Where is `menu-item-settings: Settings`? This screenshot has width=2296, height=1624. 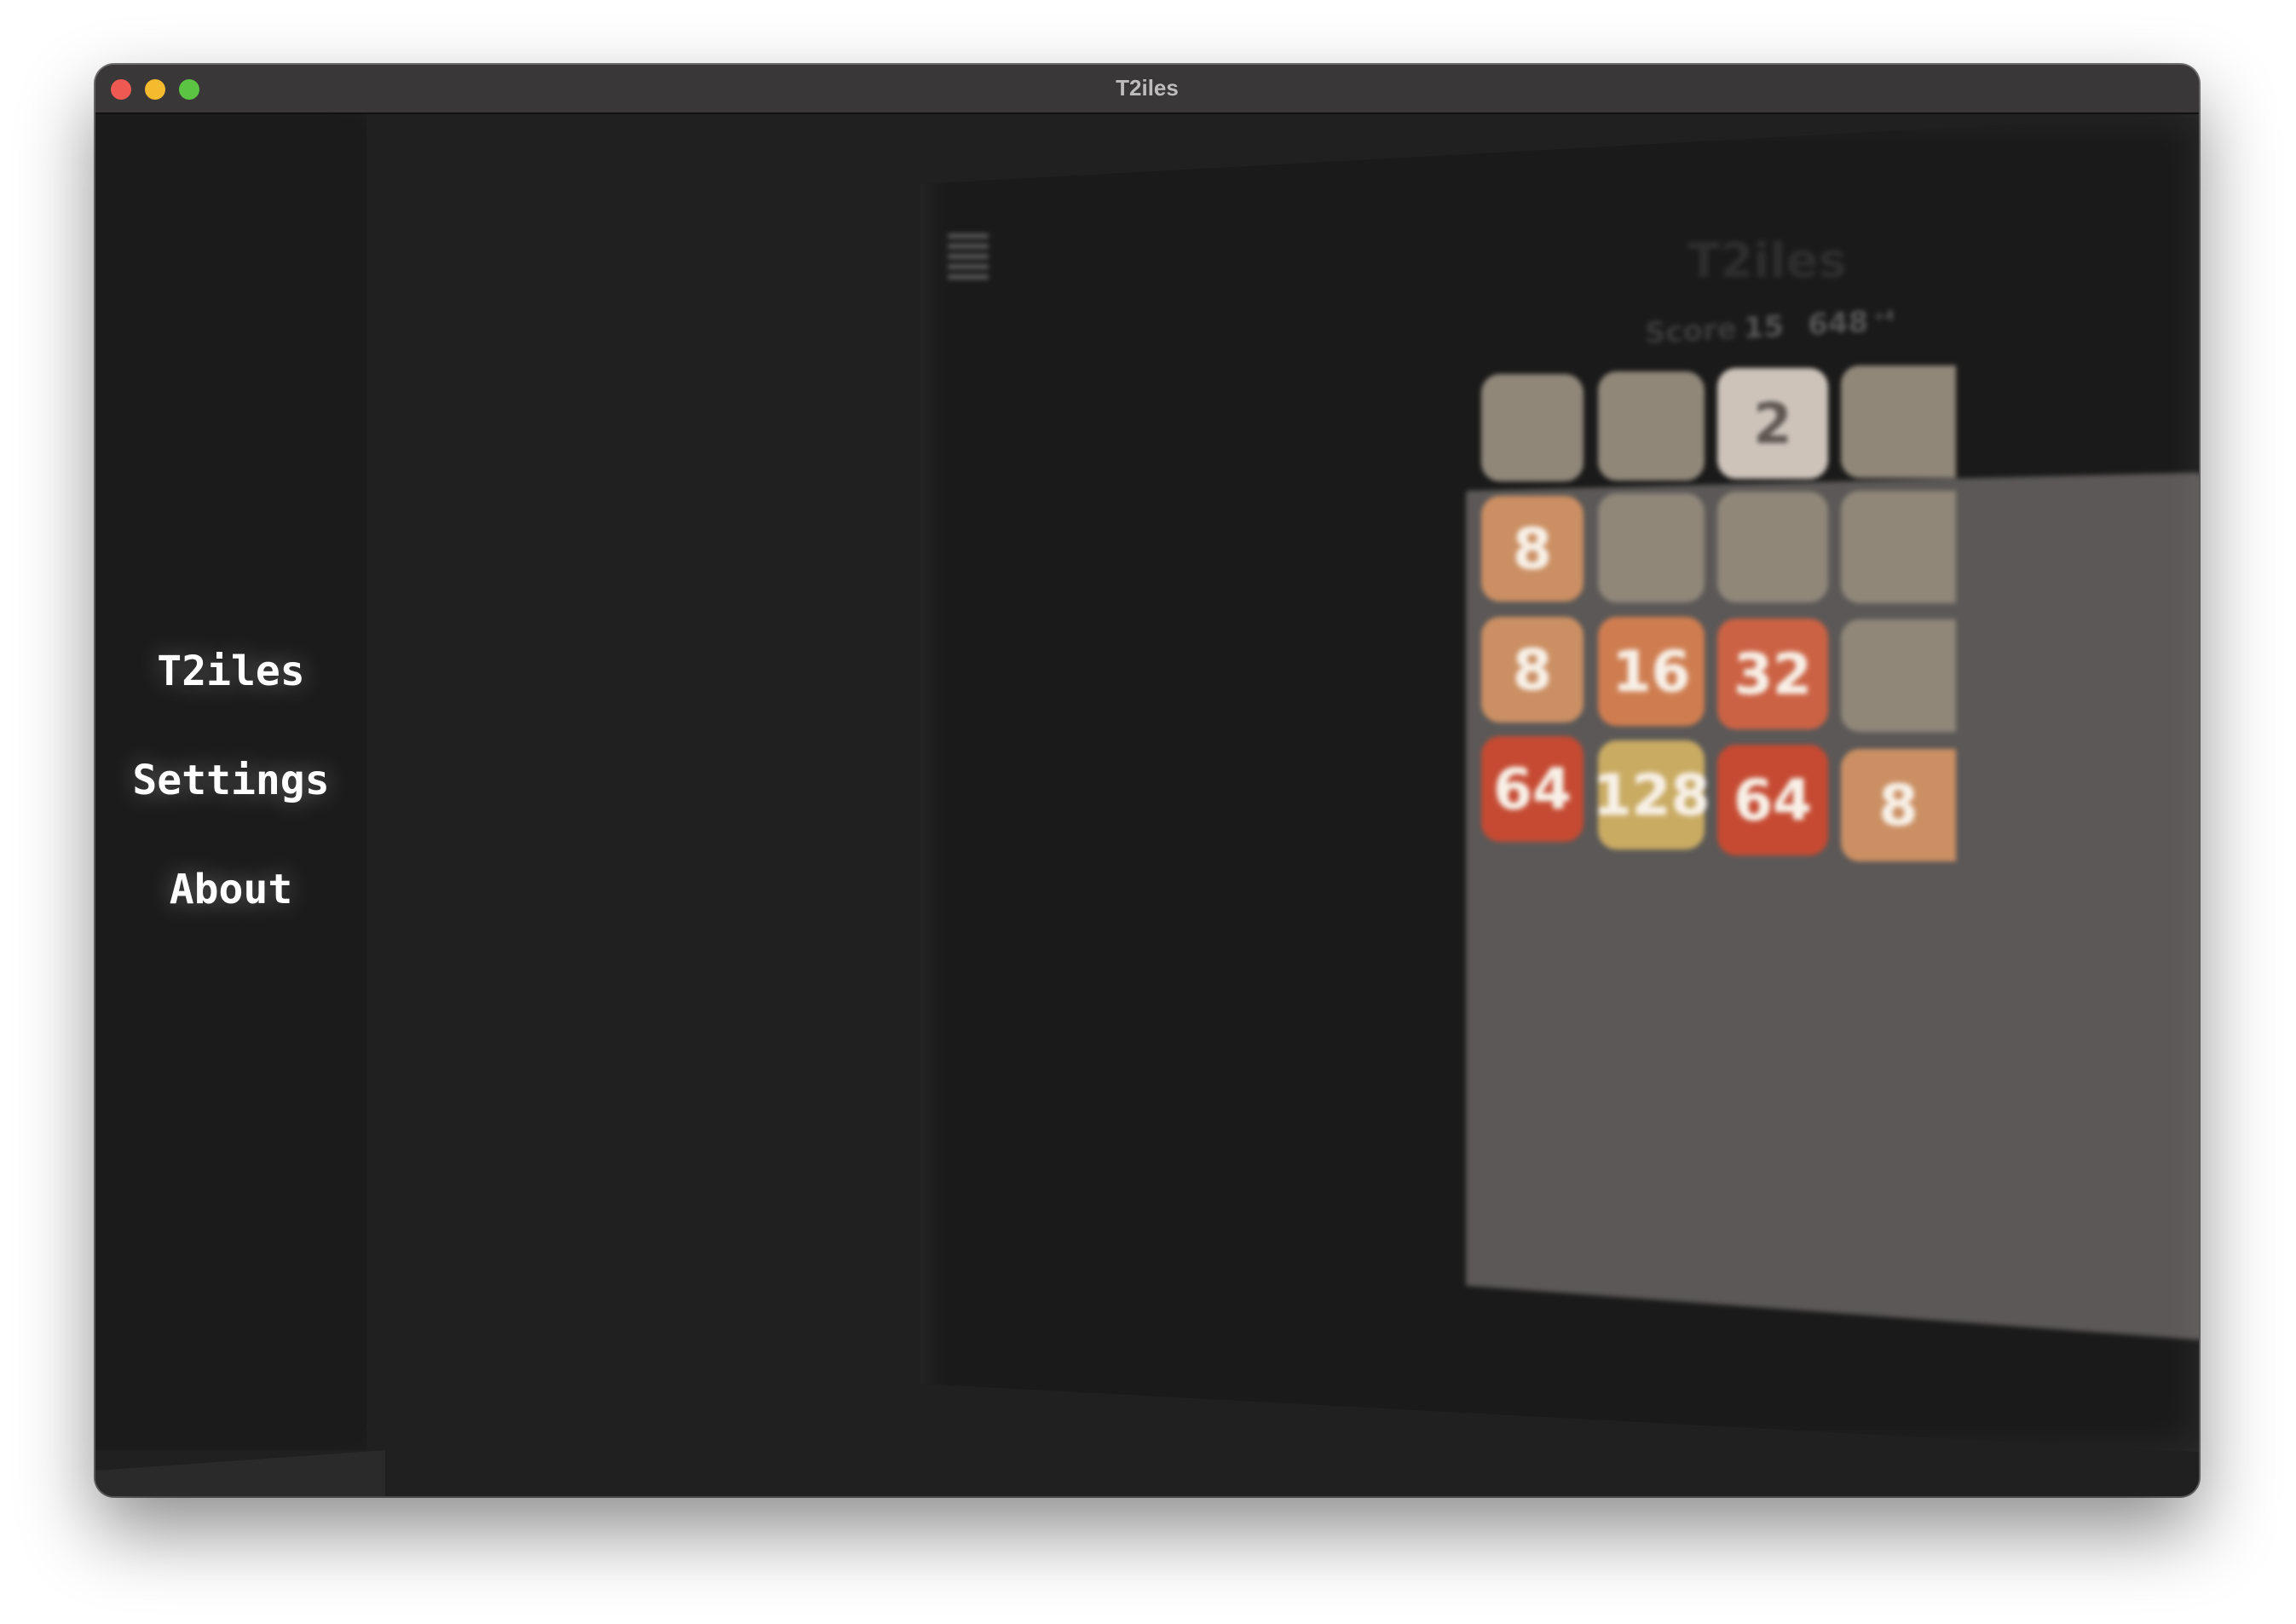 menu-item-settings: Settings is located at coordinates (230, 780).